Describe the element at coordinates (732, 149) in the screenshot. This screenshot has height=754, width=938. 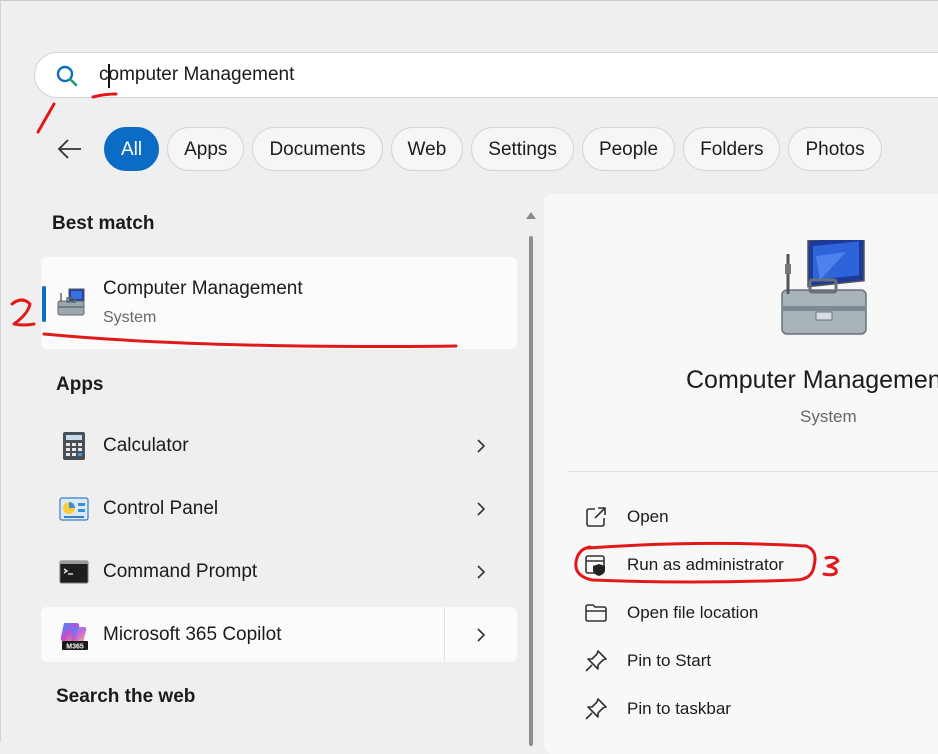
I see `tab-folders: Folders` at that location.